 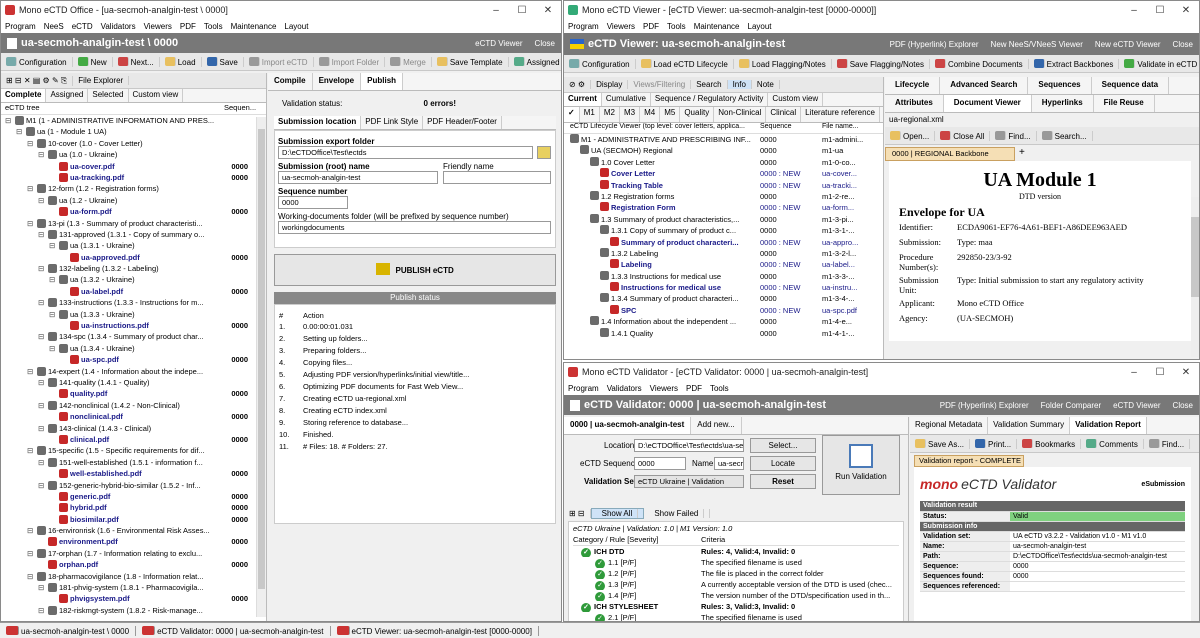 I want to click on validator-right-tab-1: Validation Summary, so click(x=1029, y=425).